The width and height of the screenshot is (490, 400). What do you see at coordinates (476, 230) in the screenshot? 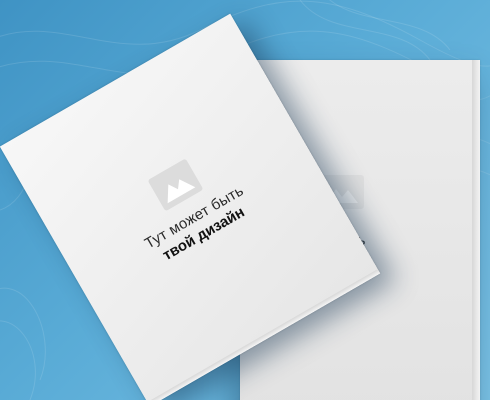
I see `back-booklet-edge` at bounding box center [476, 230].